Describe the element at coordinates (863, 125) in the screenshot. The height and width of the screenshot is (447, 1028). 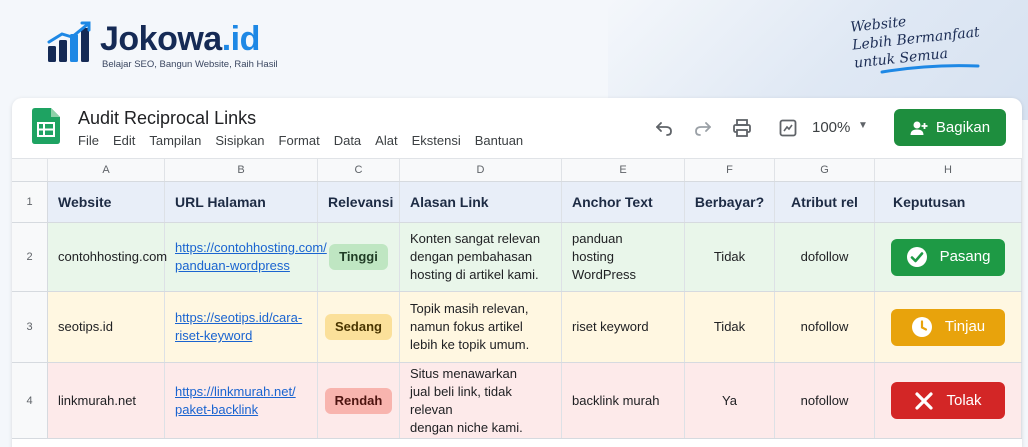
I see `chevron-down-icon: ▼` at that location.